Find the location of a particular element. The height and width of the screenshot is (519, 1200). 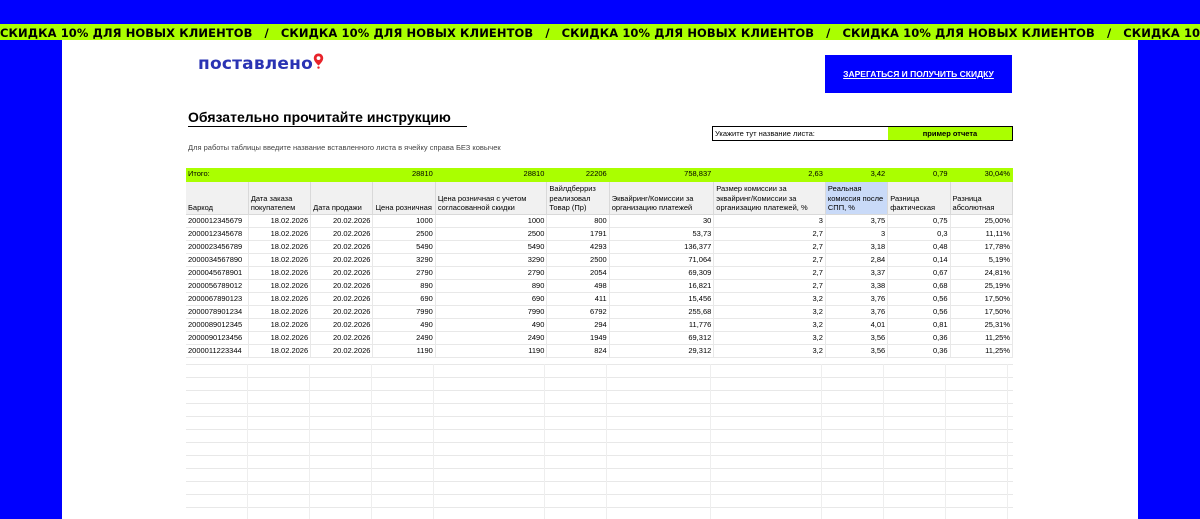

total-cell: 2,63 is located at coordinates (769, 175).